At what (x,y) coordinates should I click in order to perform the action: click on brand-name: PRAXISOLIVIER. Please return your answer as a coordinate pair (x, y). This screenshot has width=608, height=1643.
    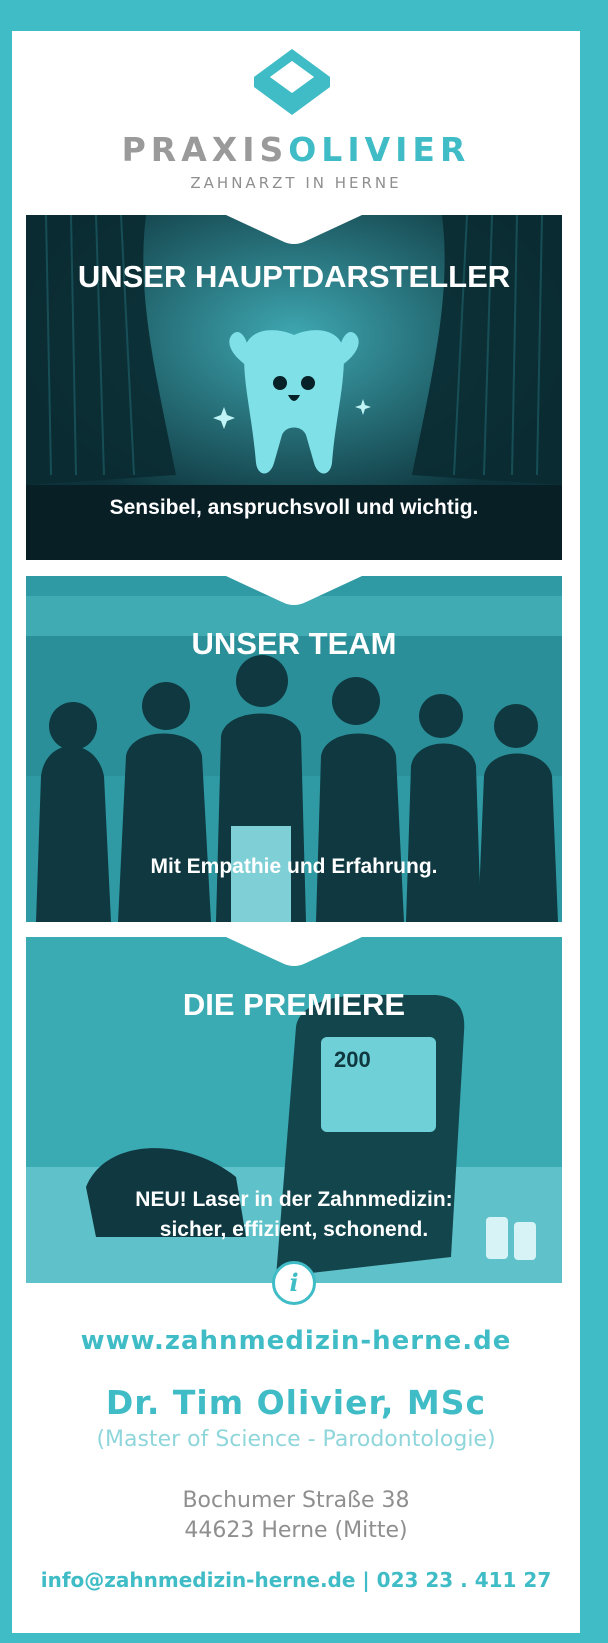
    Looking at the image, I should click on (296, 150).